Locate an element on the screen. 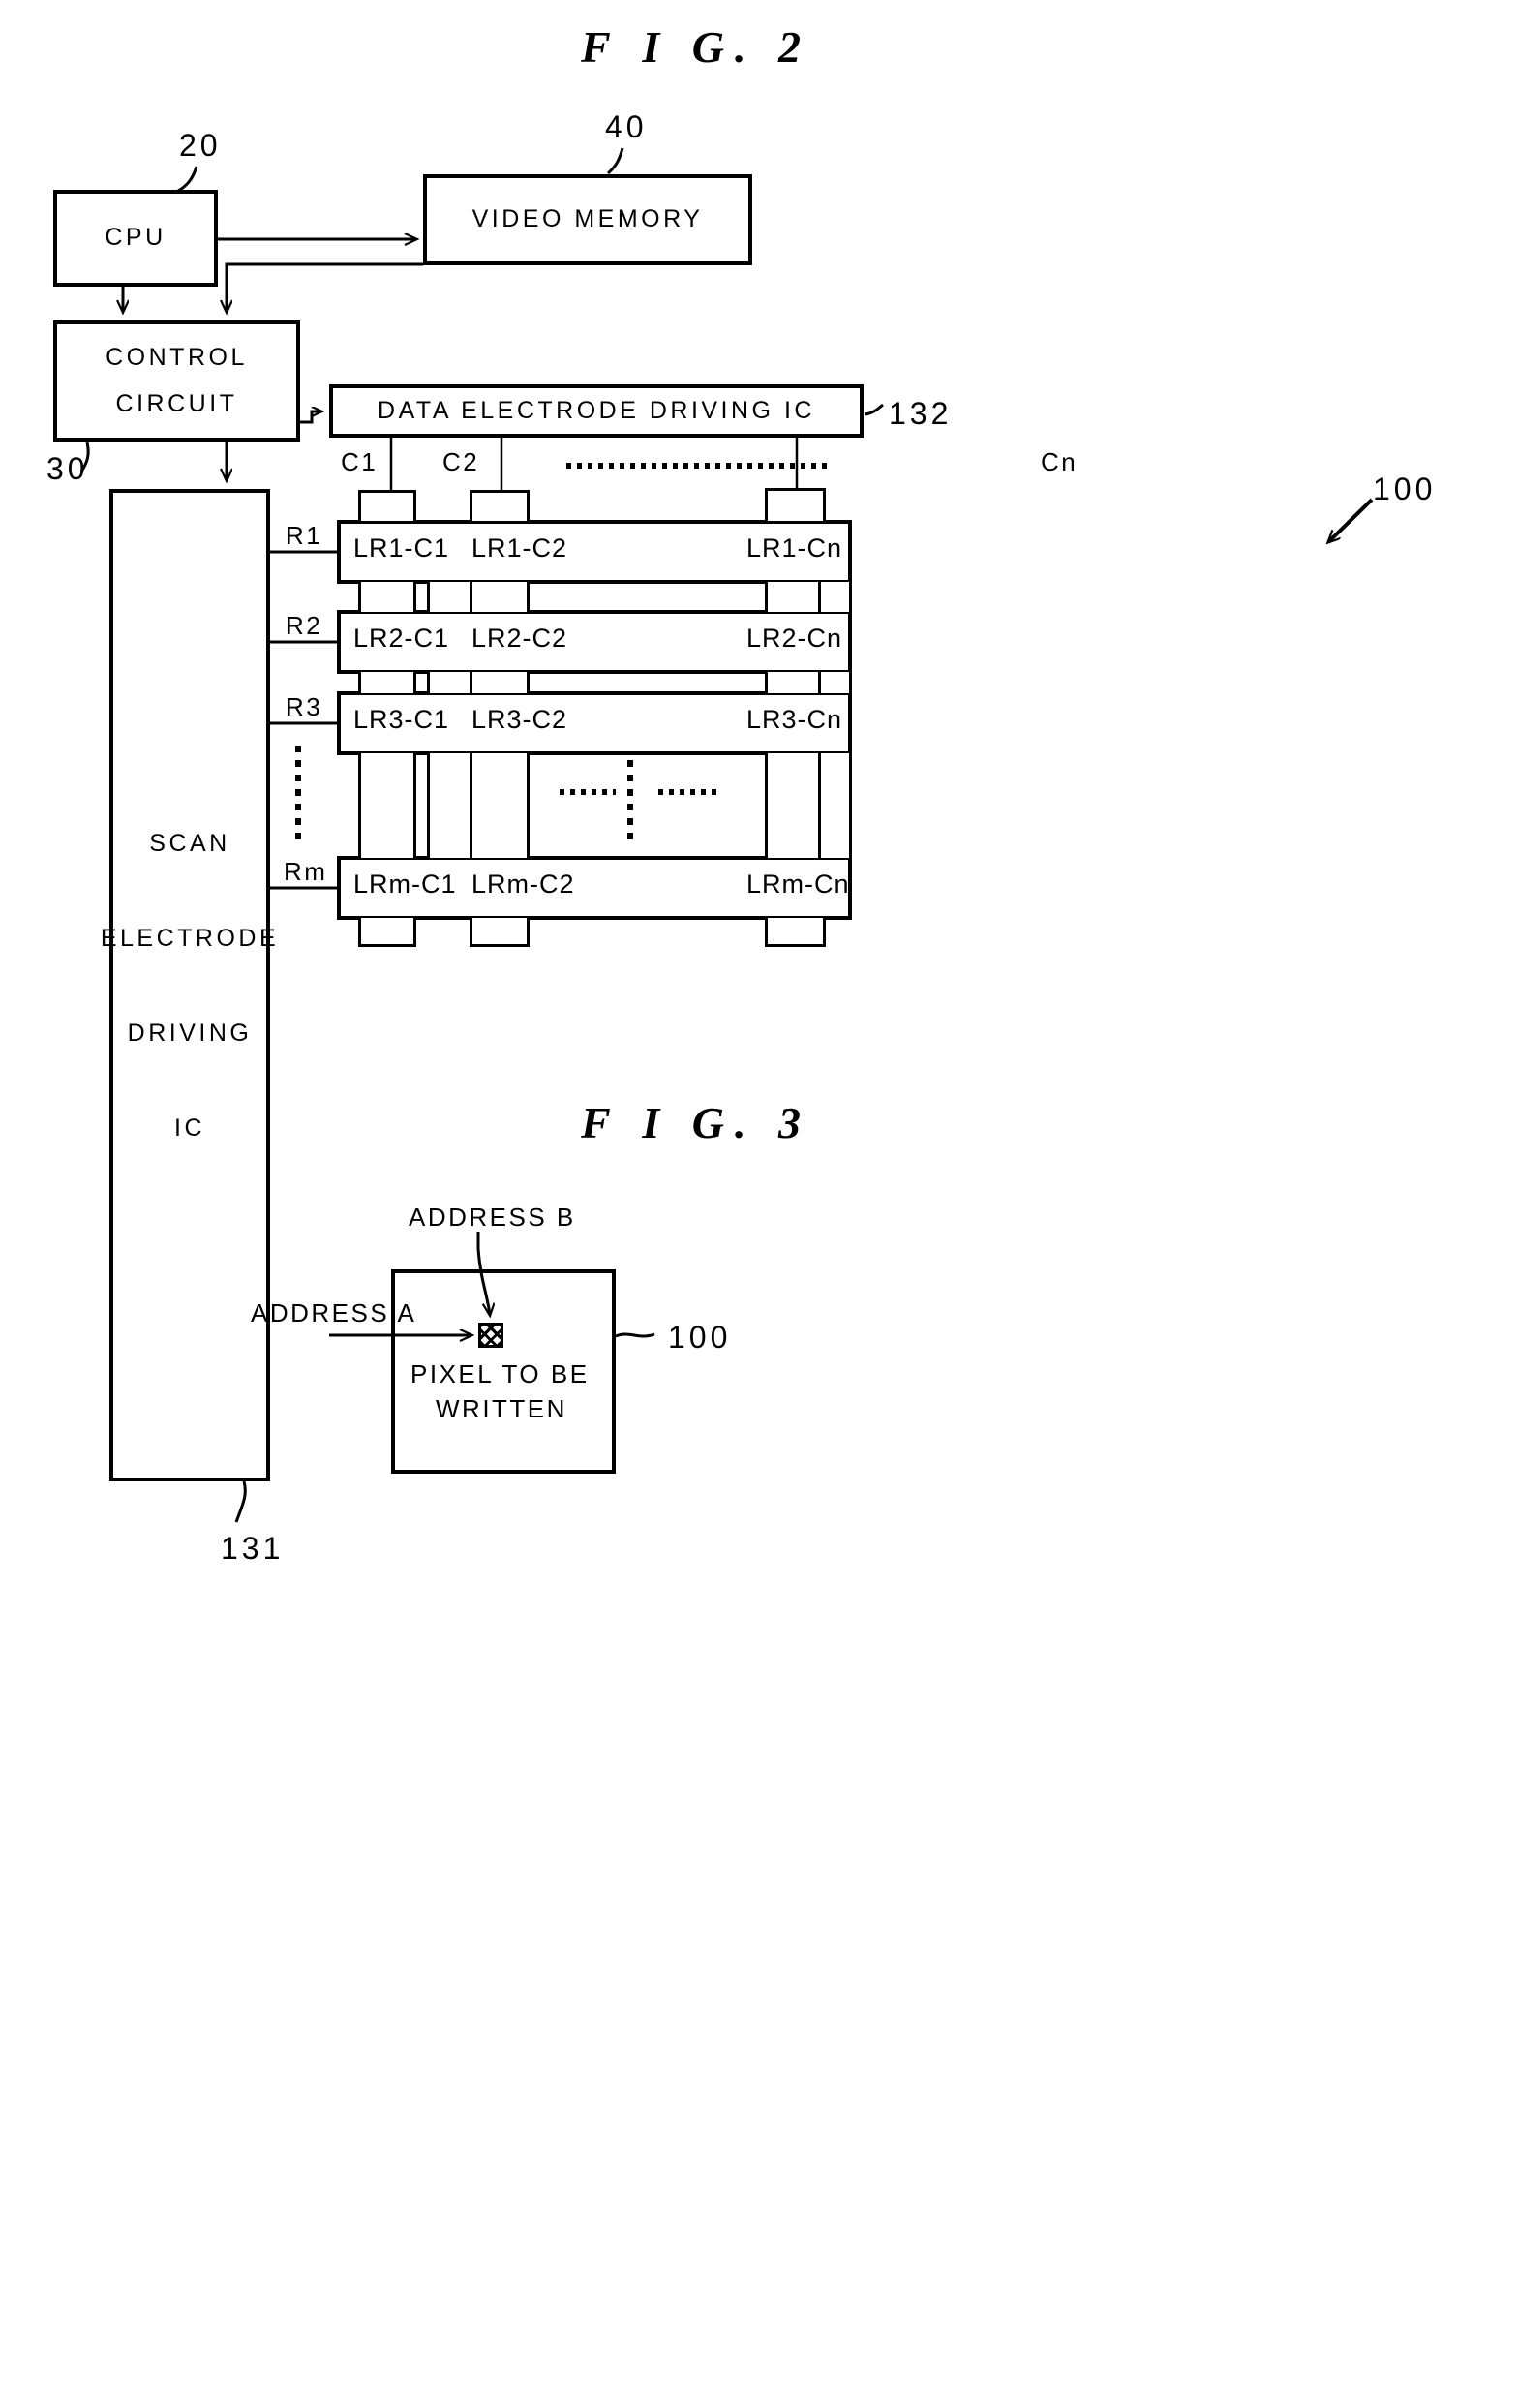 This screenshot has height=2408, width=1518. control-circuit-label: CONTROL CIRCUIT is located at coordinates (177, 381).